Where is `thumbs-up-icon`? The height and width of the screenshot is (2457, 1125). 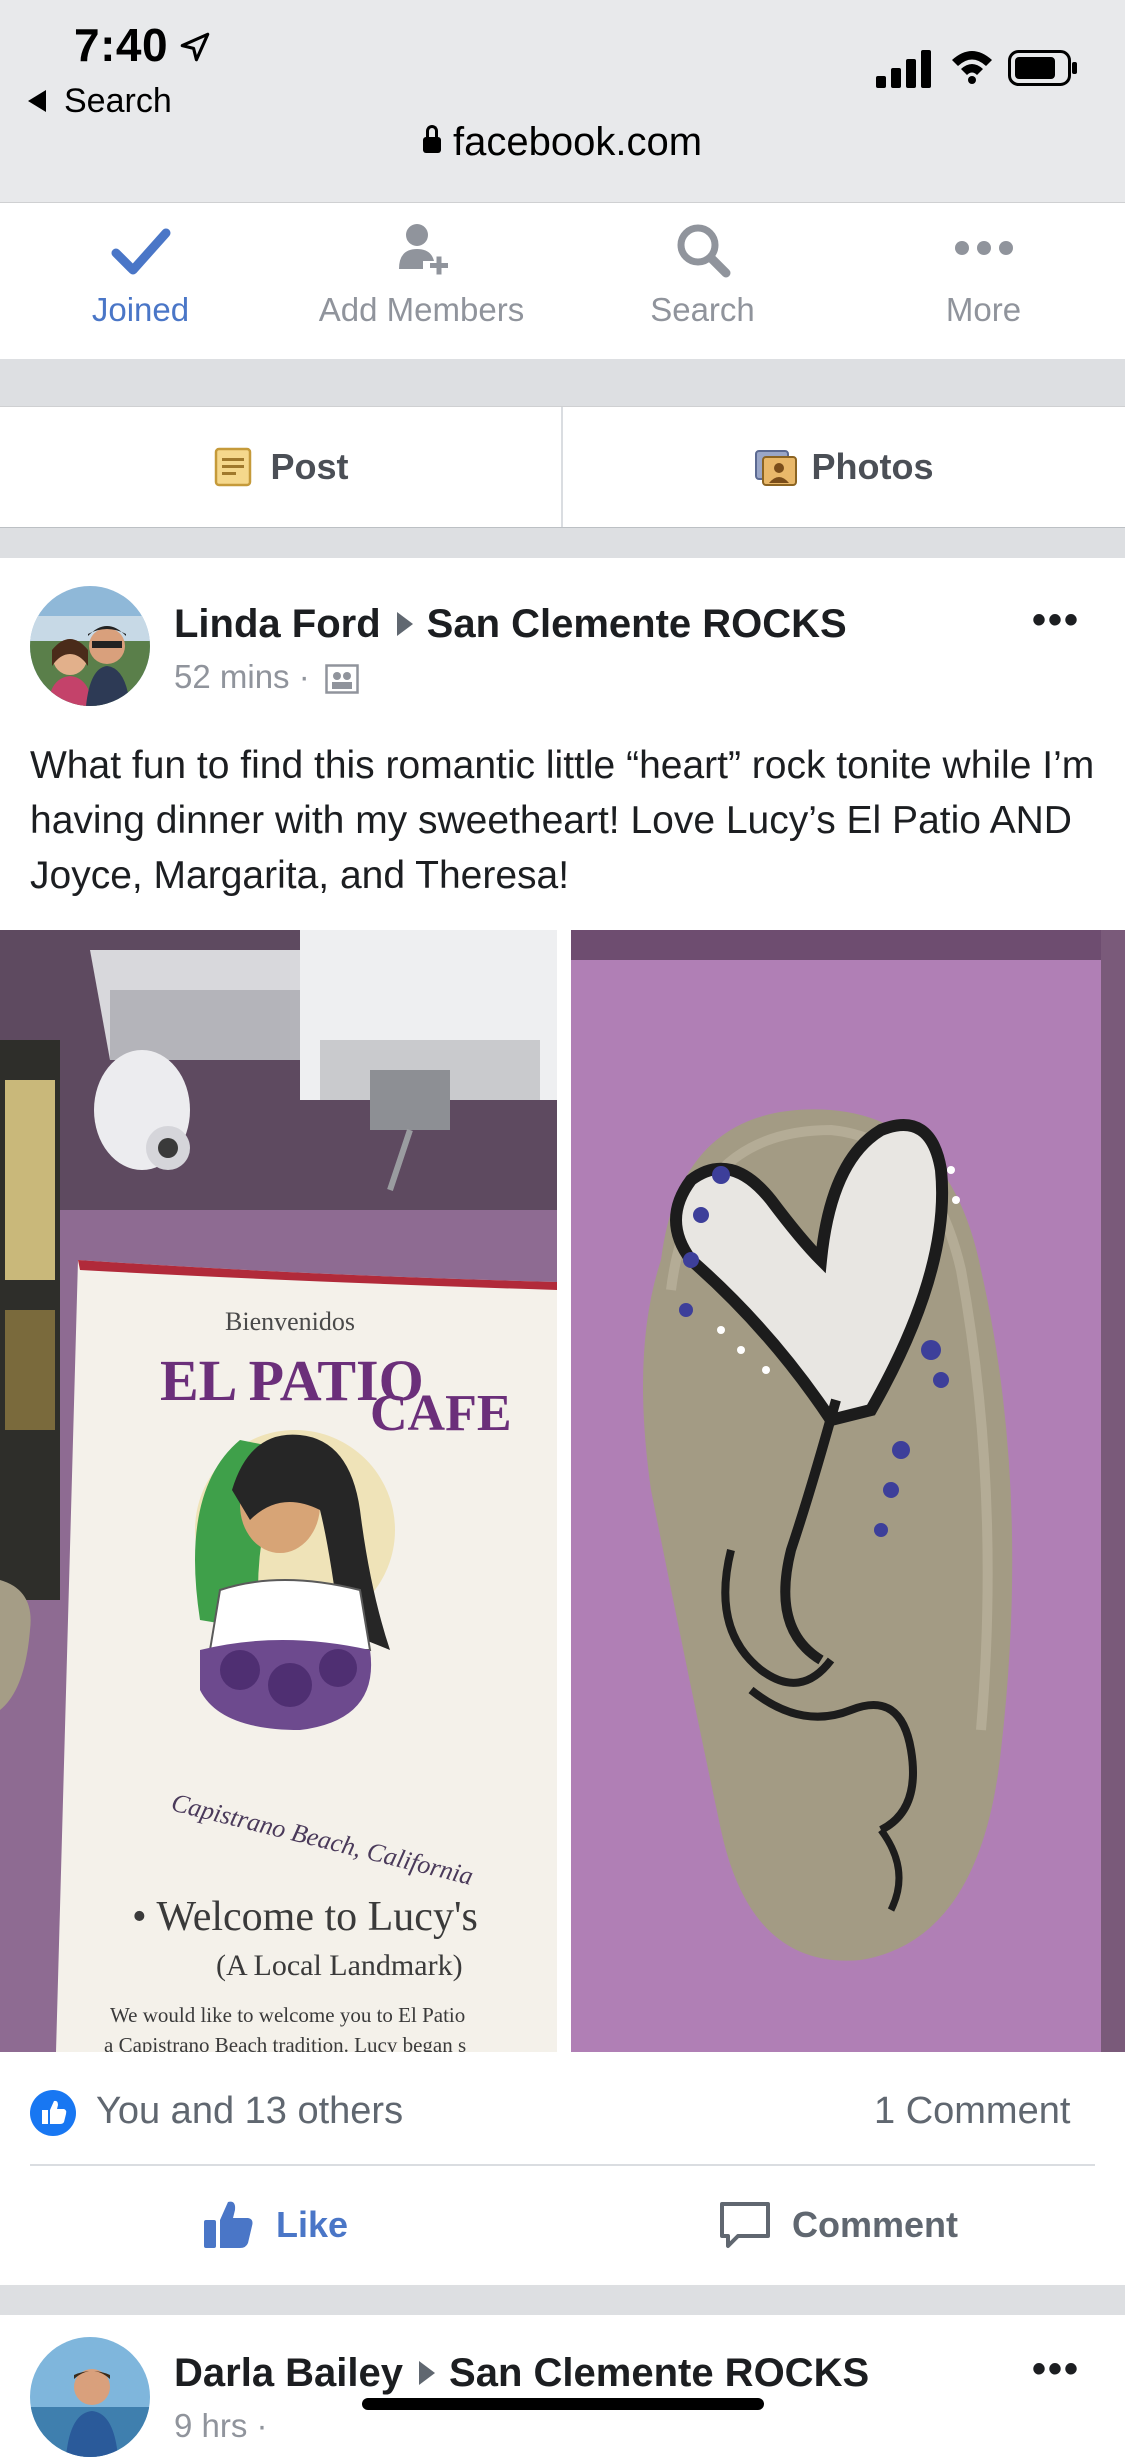
thumbs-up-icon is located at coordinates (228, 2224).